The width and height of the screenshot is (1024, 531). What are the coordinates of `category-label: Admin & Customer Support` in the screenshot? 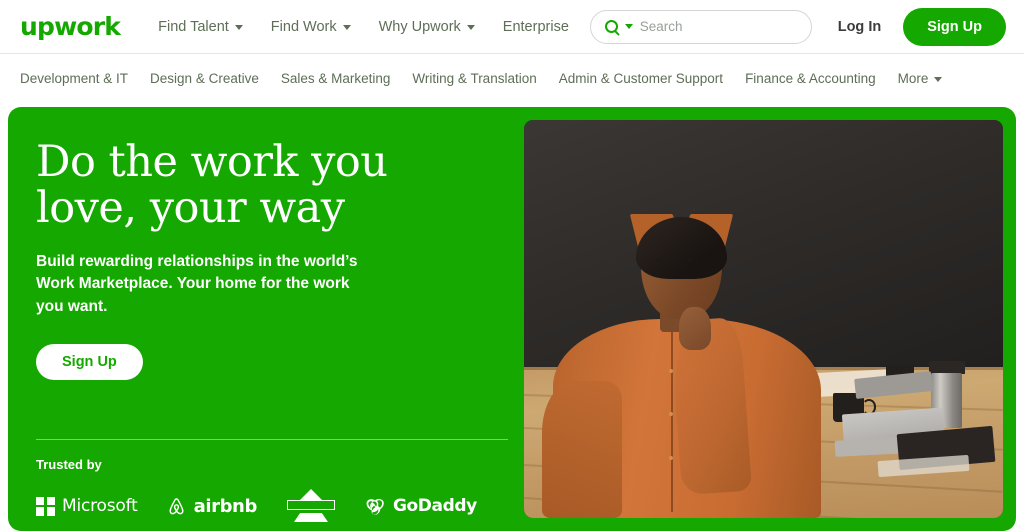 It's located at (641, 78).